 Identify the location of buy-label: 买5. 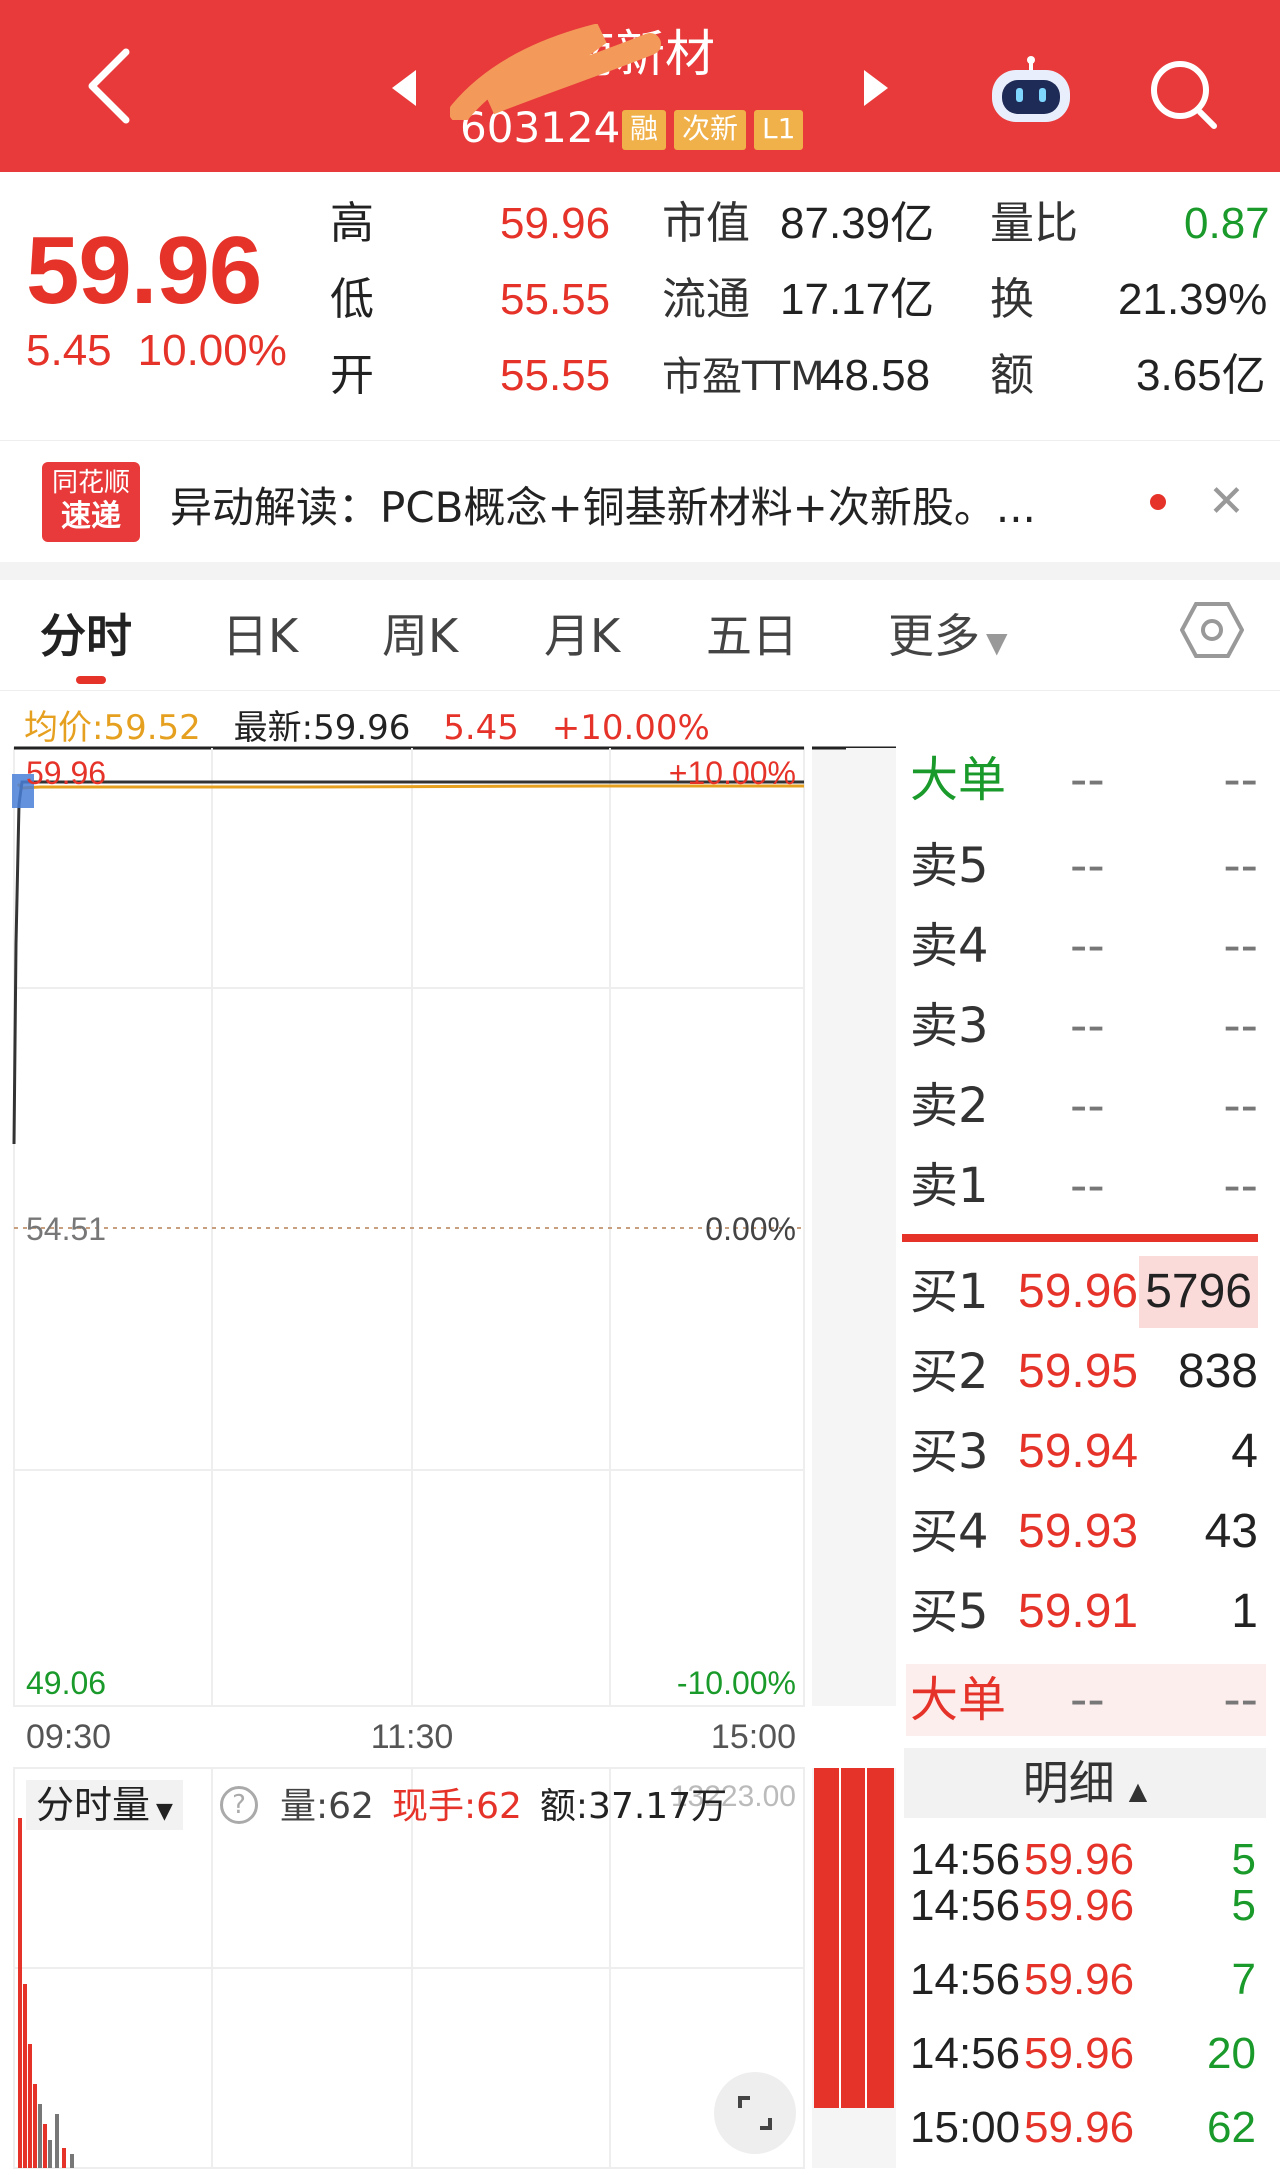
(949, 1612).